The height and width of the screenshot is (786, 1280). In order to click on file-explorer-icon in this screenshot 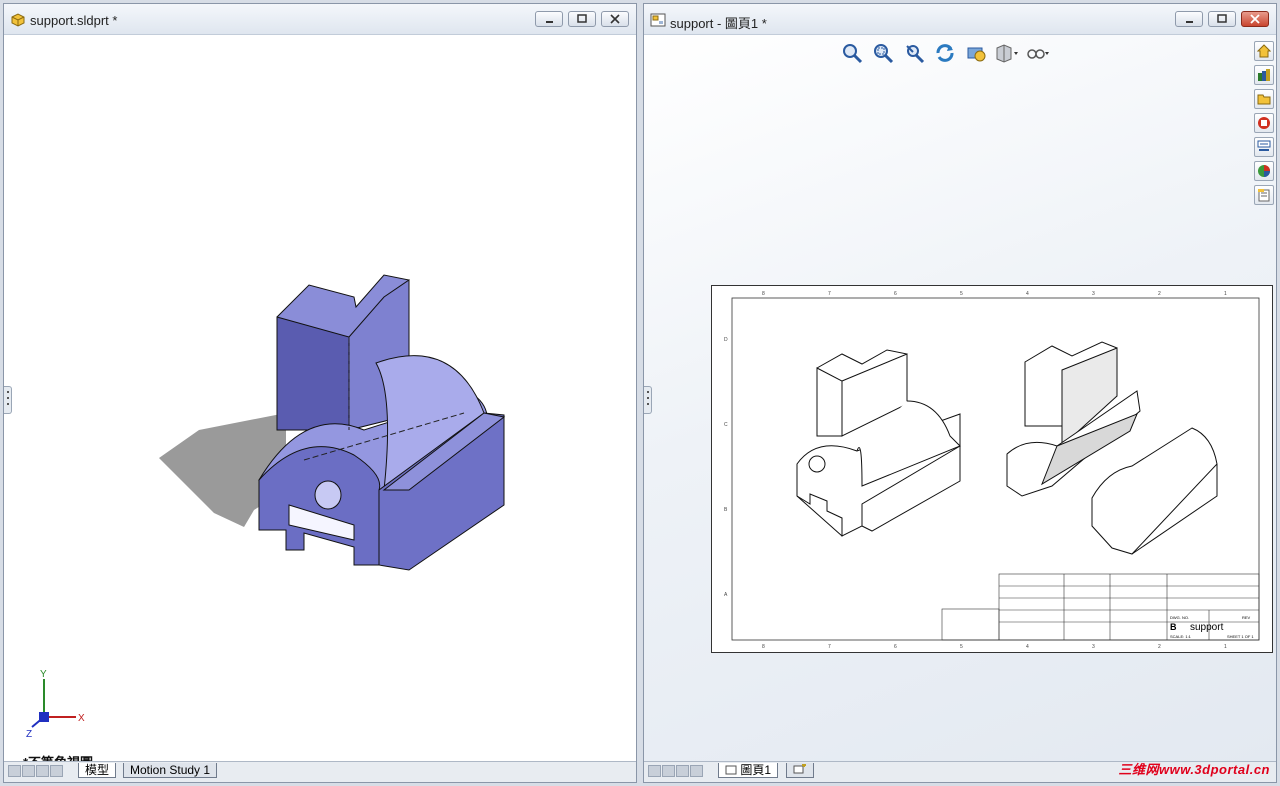, I will do `click(1264, 99)`.